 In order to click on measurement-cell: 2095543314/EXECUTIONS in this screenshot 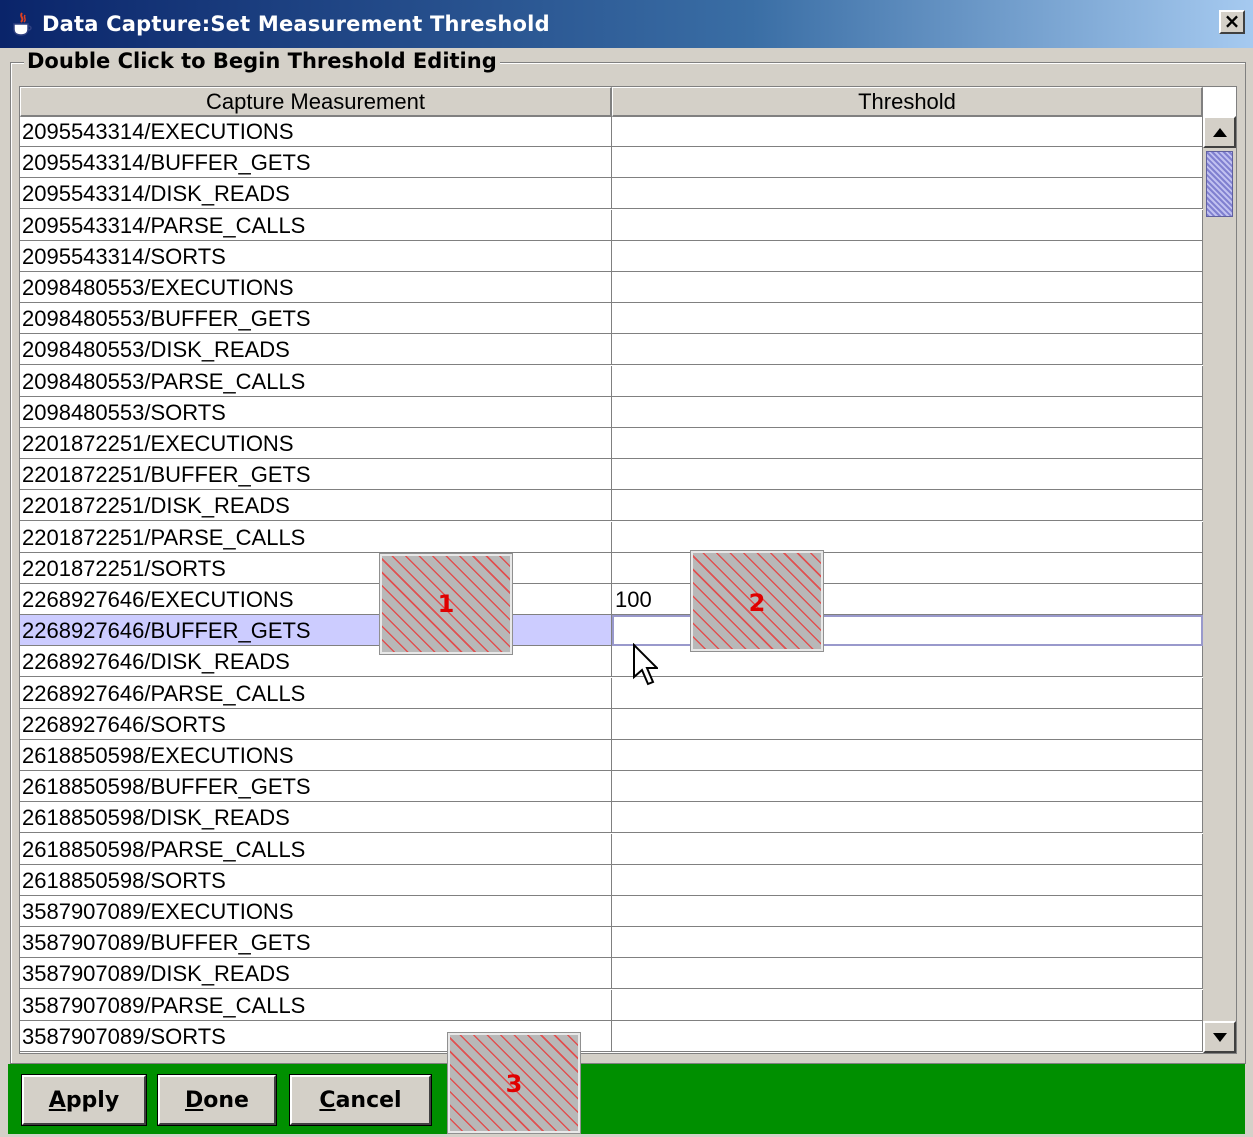, I will do `click(316, 131)`.